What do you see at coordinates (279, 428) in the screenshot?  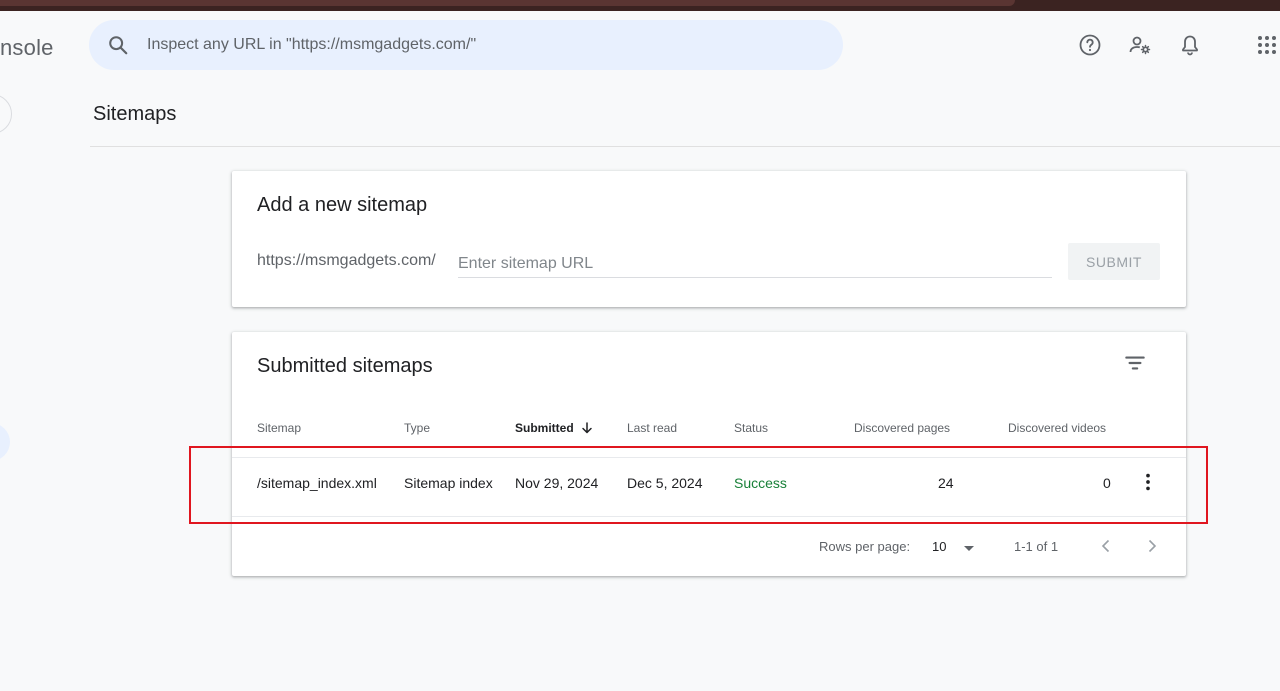 I see `column-header-sitemap: Sitemap` at bounding box center [279, 428].